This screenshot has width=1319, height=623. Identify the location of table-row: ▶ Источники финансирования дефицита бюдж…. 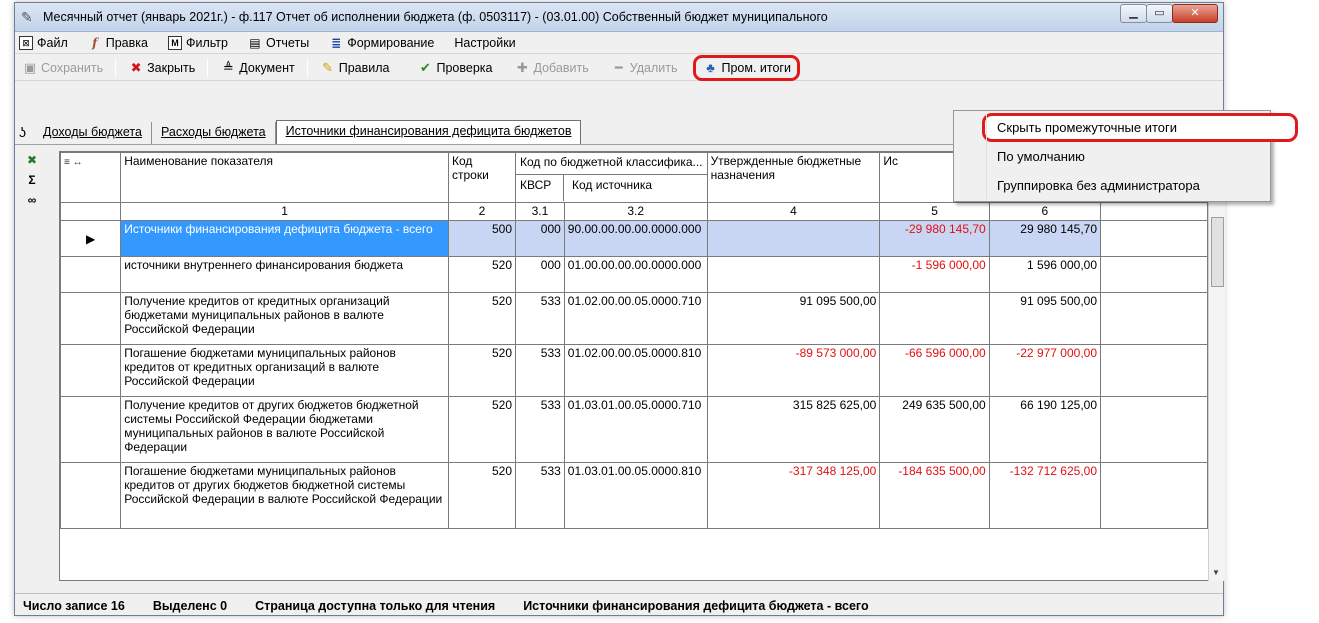
(634, 238).